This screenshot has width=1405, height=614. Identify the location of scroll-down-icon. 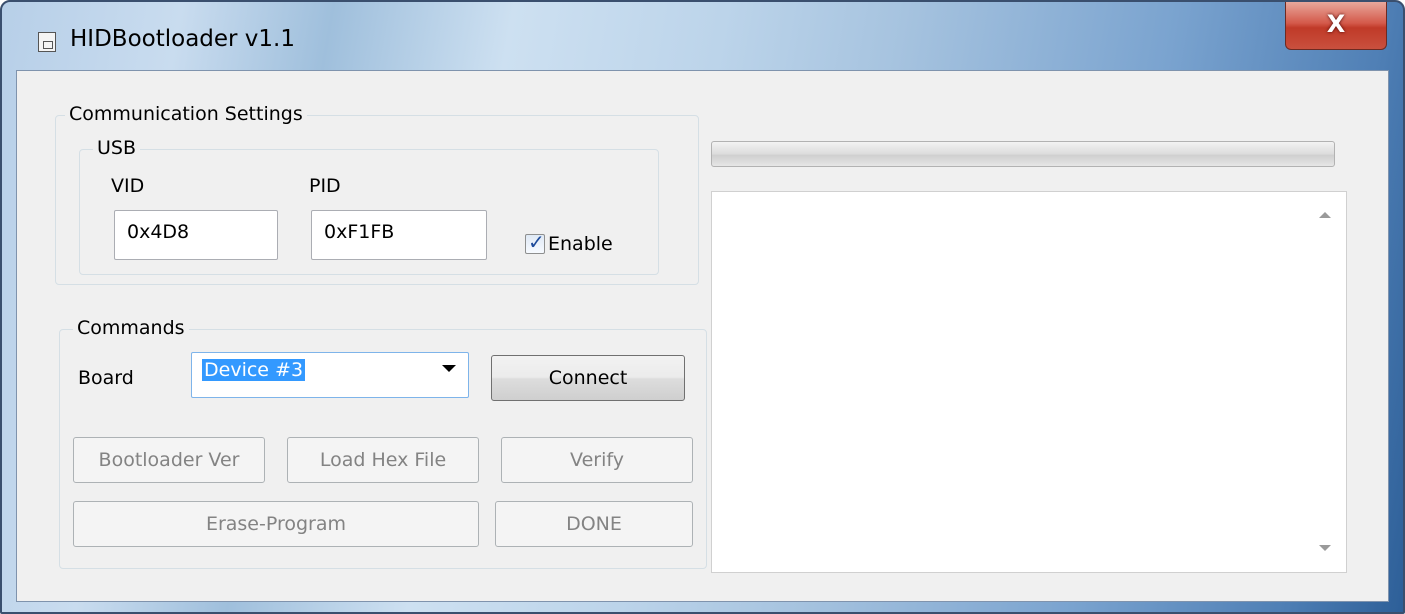
(1325, 548).